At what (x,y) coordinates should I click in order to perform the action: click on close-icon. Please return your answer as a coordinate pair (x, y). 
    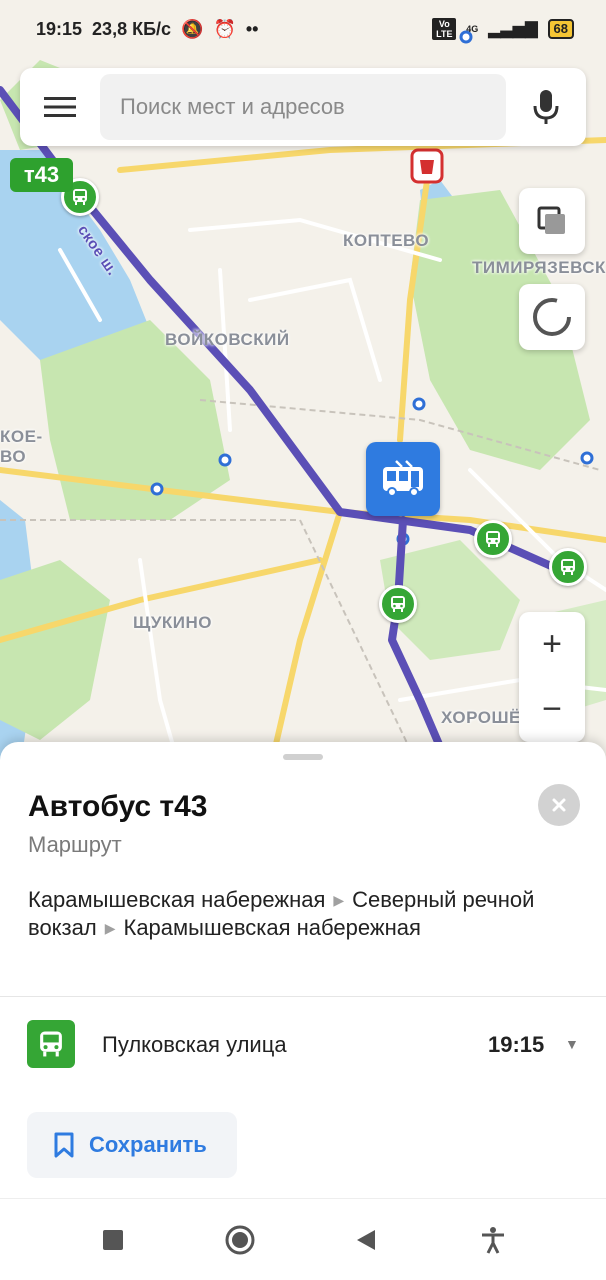
    Looking at the image, I should click on (559, 805).